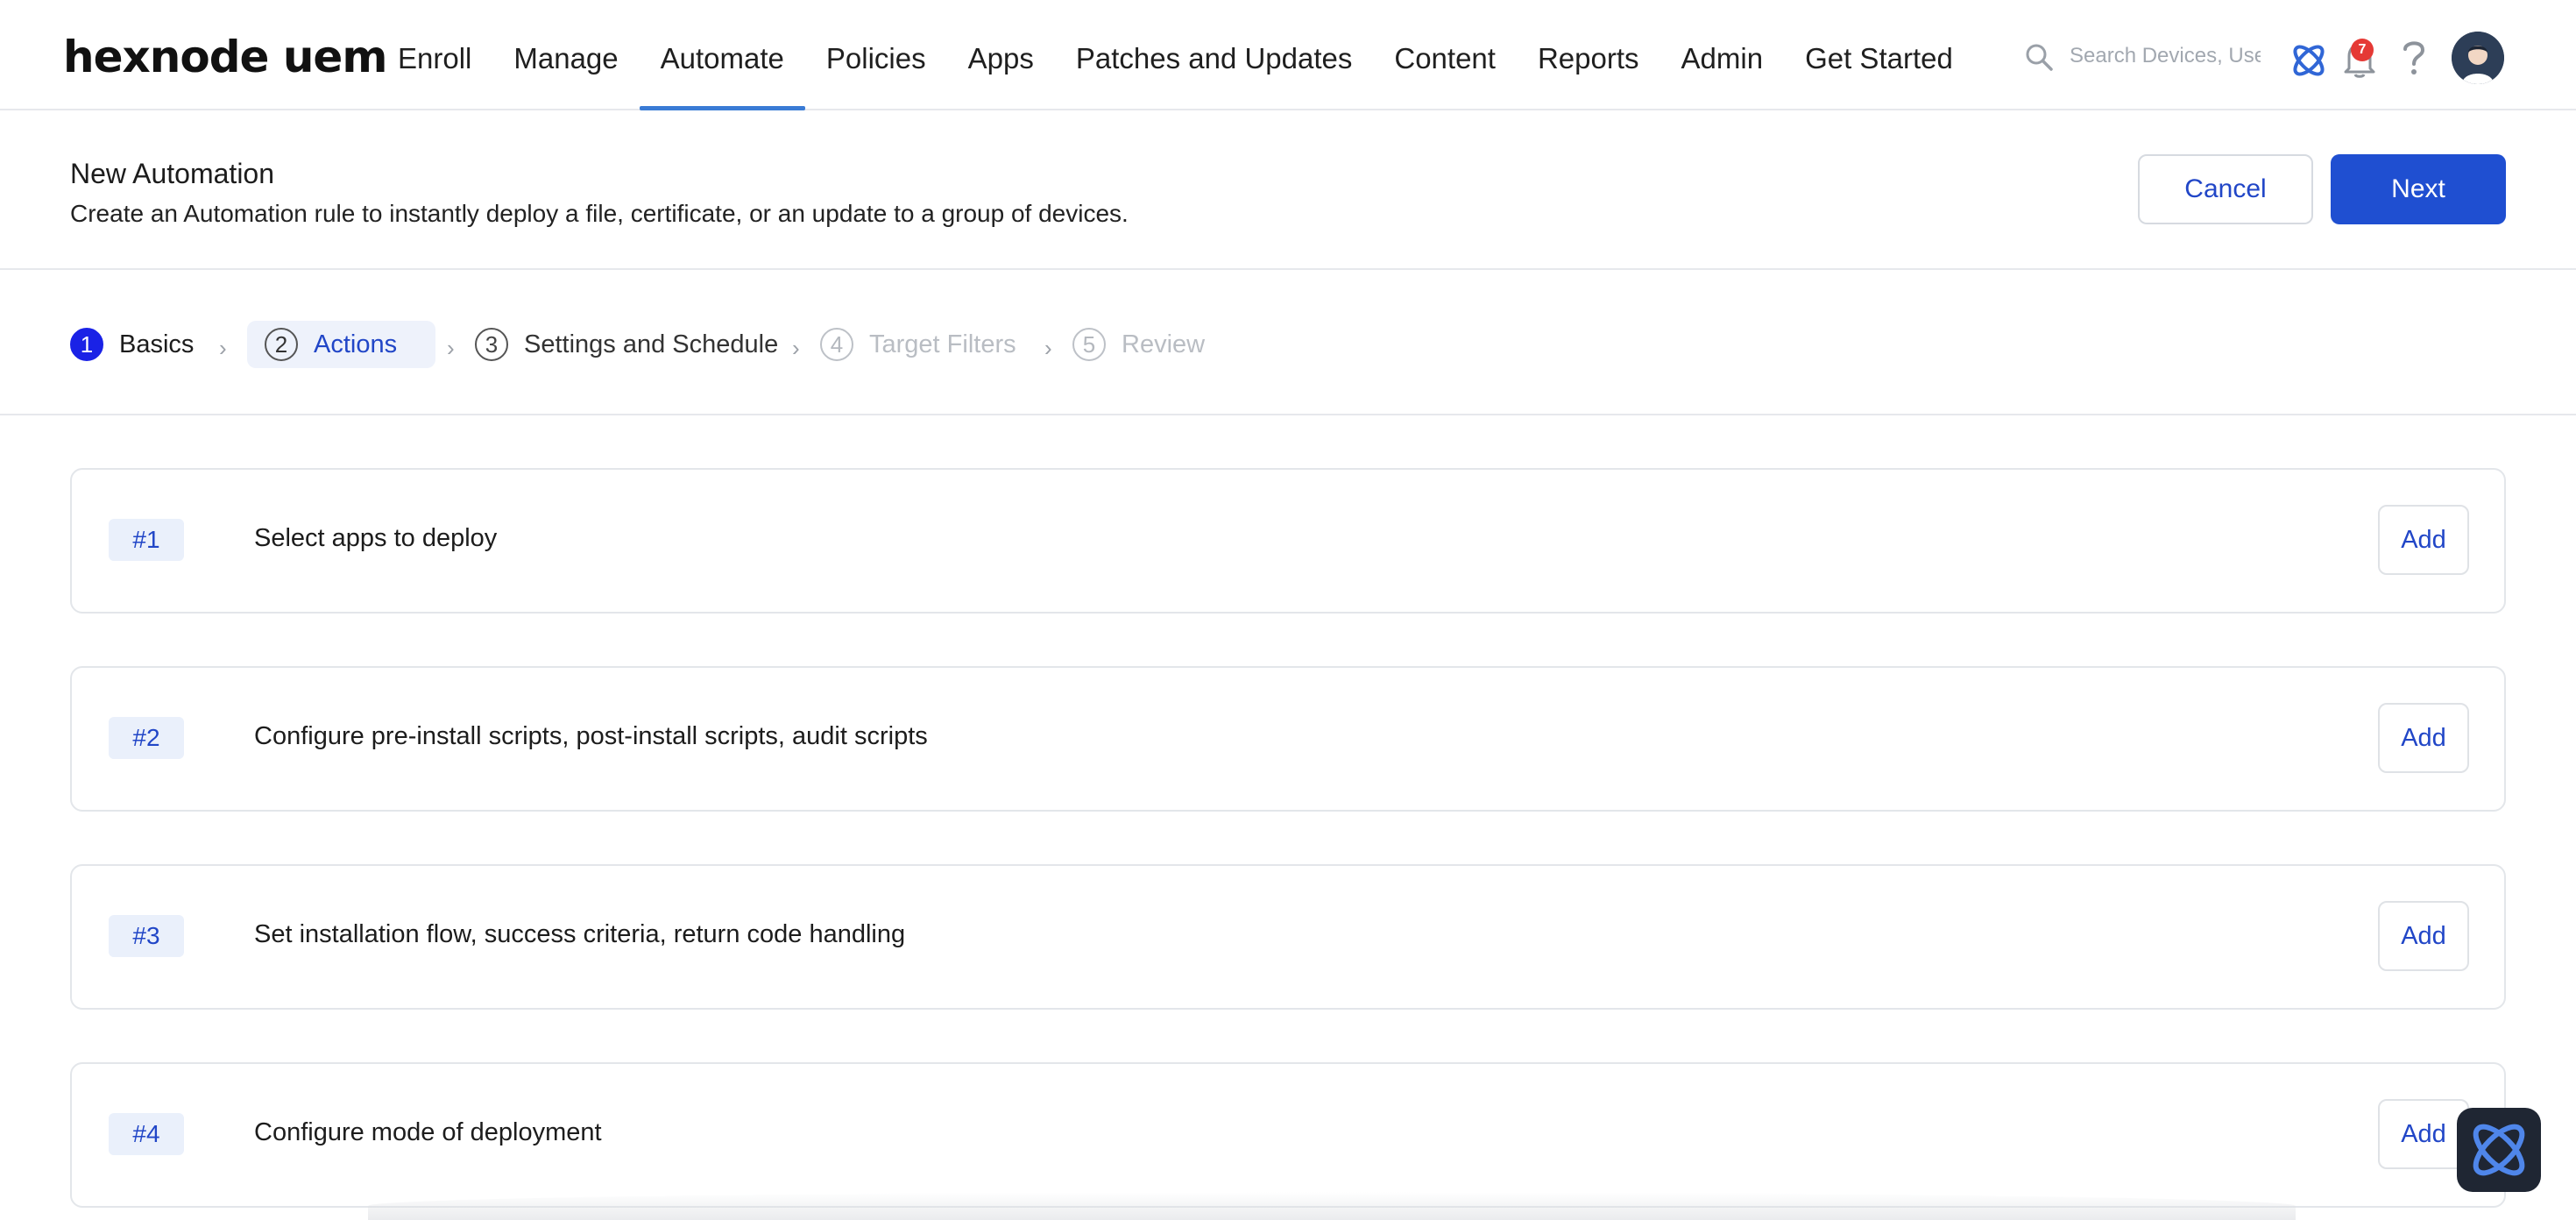  I want to click on step-target-filters: 4 Target Filters, so click(918, 344).